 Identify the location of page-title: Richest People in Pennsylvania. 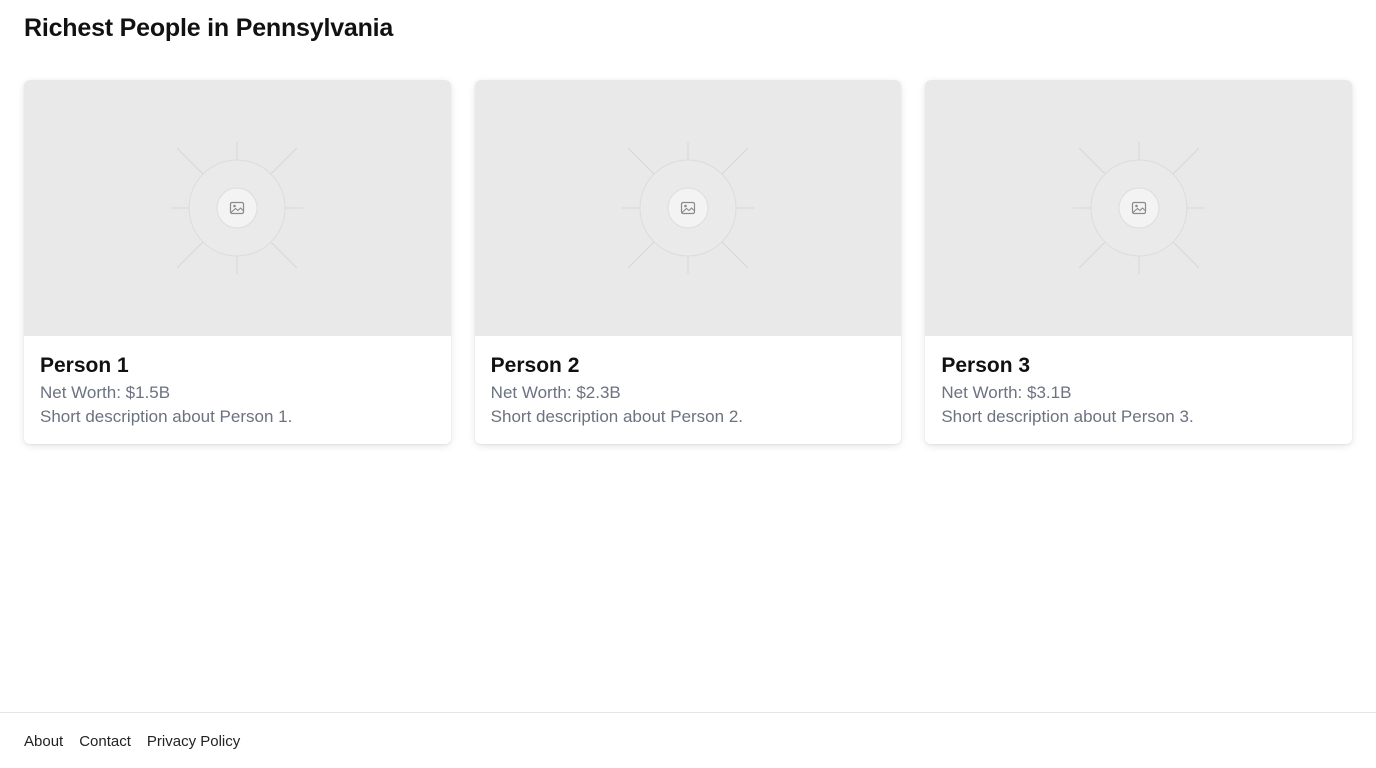
(209, 28).